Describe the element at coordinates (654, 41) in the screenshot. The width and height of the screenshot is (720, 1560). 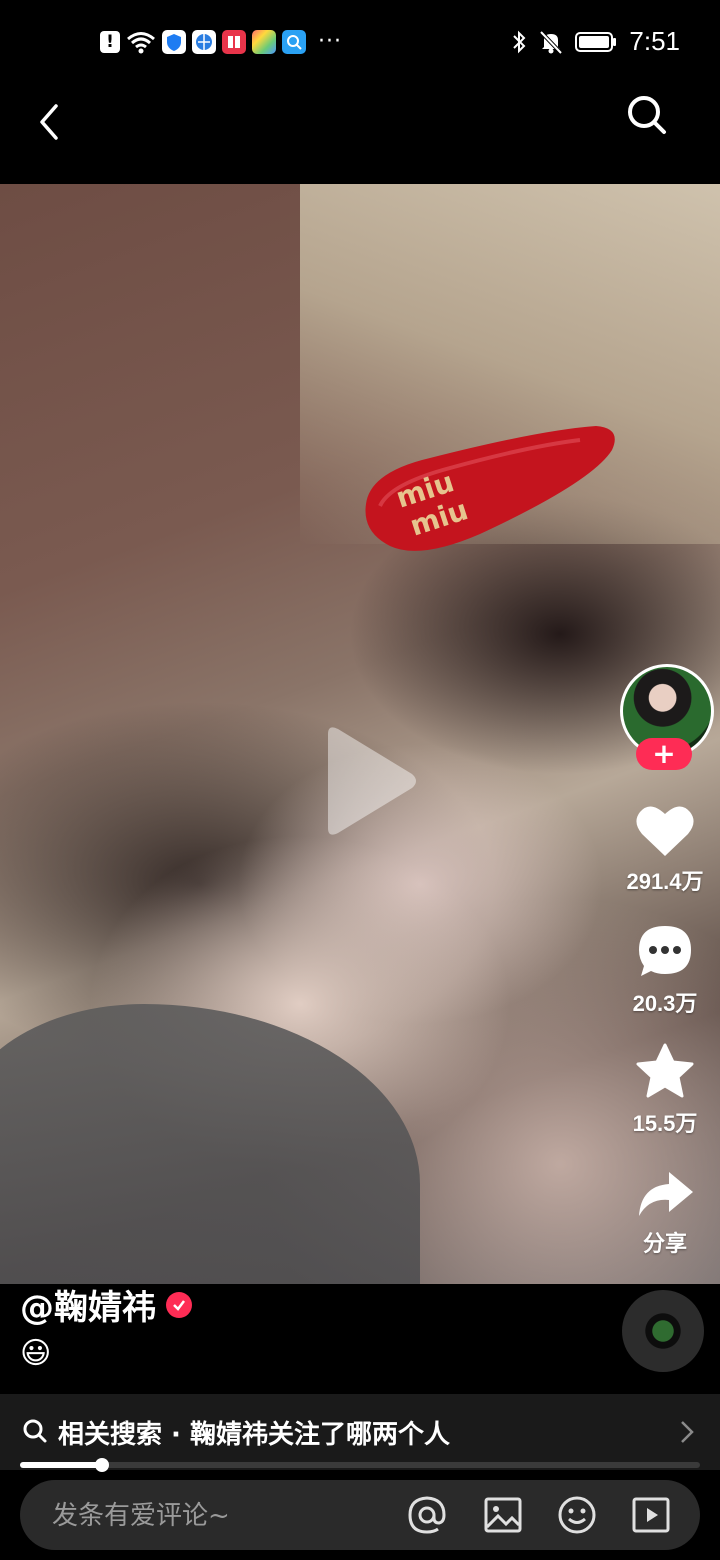
I see `clock: 7:51` at that location.